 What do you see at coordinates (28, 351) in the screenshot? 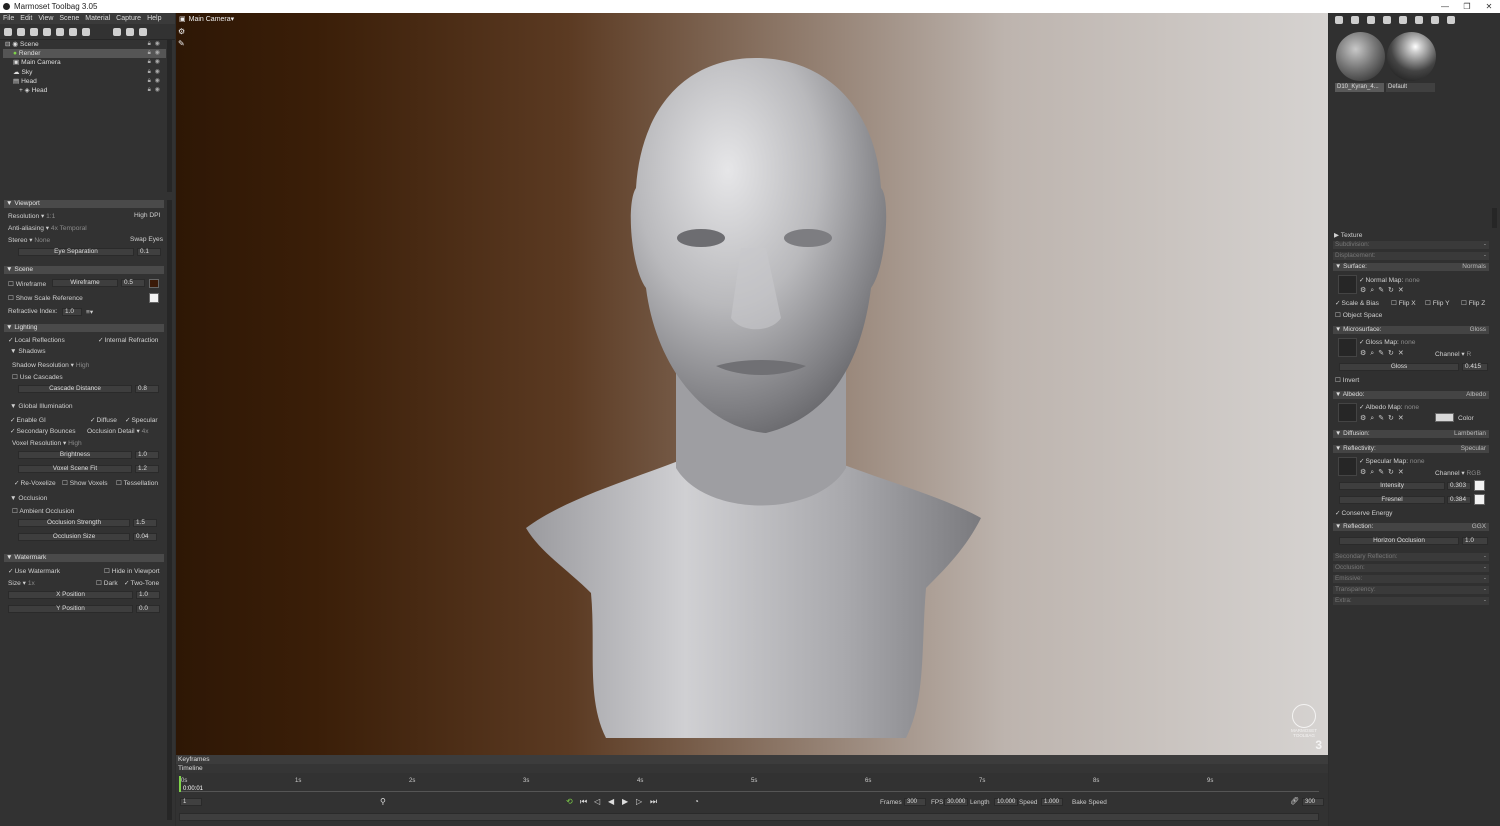
I see `shadows-subsection: ▼ Shadows` at bounding box center [28, 351].